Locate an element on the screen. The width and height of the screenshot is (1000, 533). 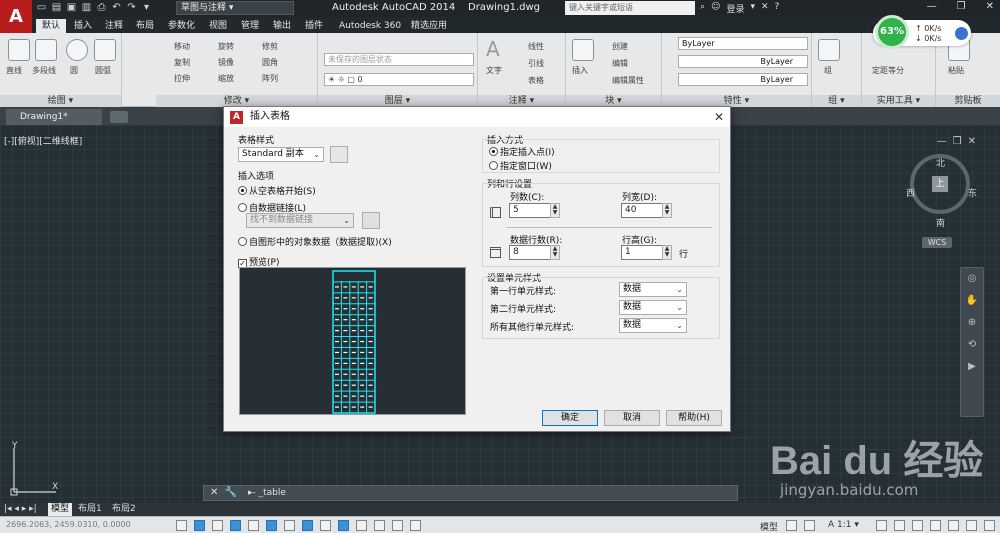
login-link: 登录 is located at coordinates (735, 8).